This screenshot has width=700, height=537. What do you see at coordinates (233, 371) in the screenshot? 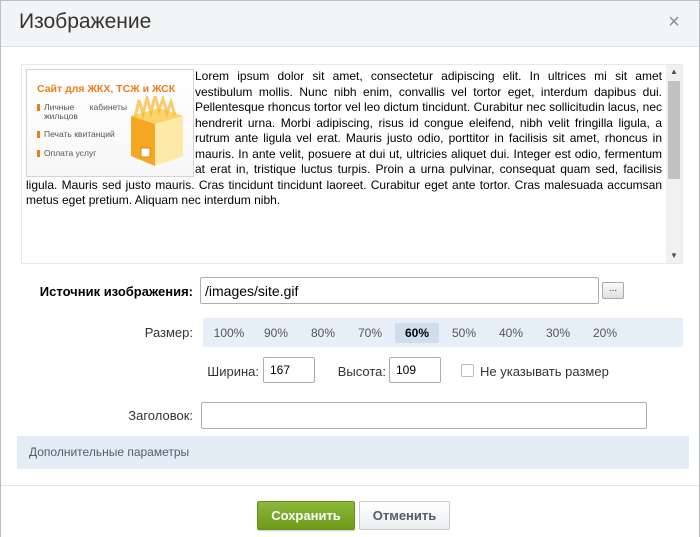
I see `width-label: Ширина:` at bounding box center [233, 371].